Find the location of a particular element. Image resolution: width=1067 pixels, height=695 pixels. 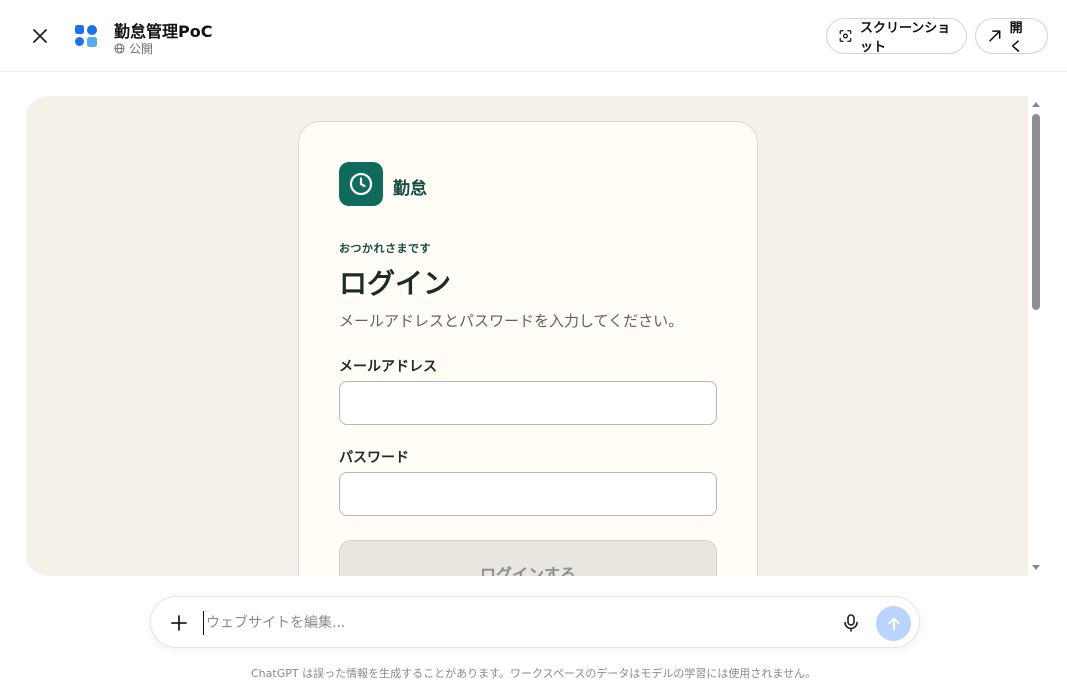

composer is located at coordinates (535, 622).